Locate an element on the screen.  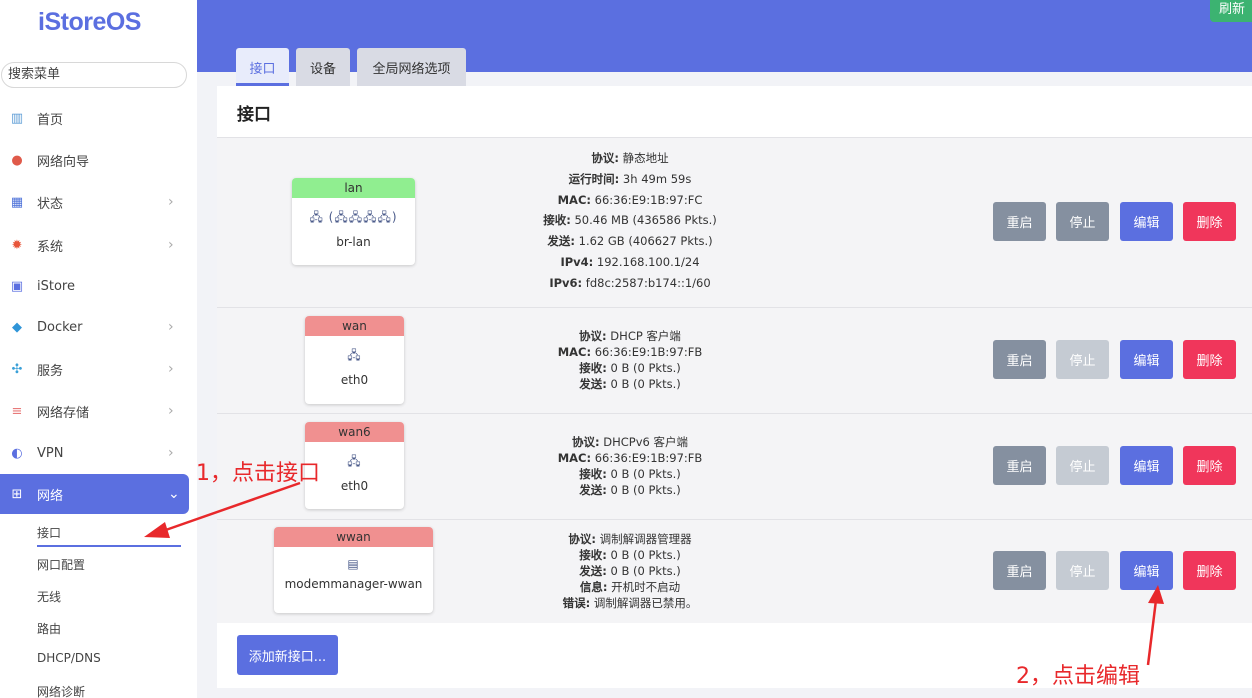
header-bar is located at coordinates (724, 36).